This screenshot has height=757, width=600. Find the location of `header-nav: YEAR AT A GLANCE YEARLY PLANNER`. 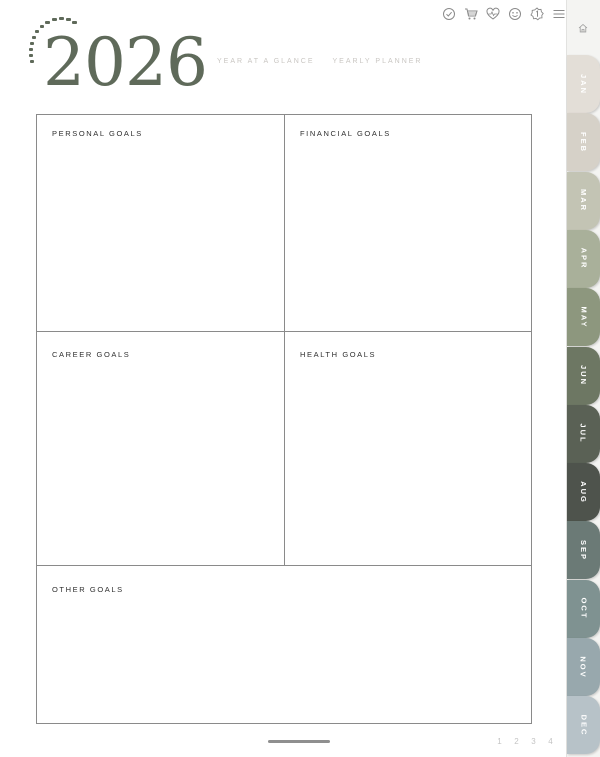

header-nav: YEAR AT A GLANCE YEARLY PLANNER is located at coordinates (320, 61).